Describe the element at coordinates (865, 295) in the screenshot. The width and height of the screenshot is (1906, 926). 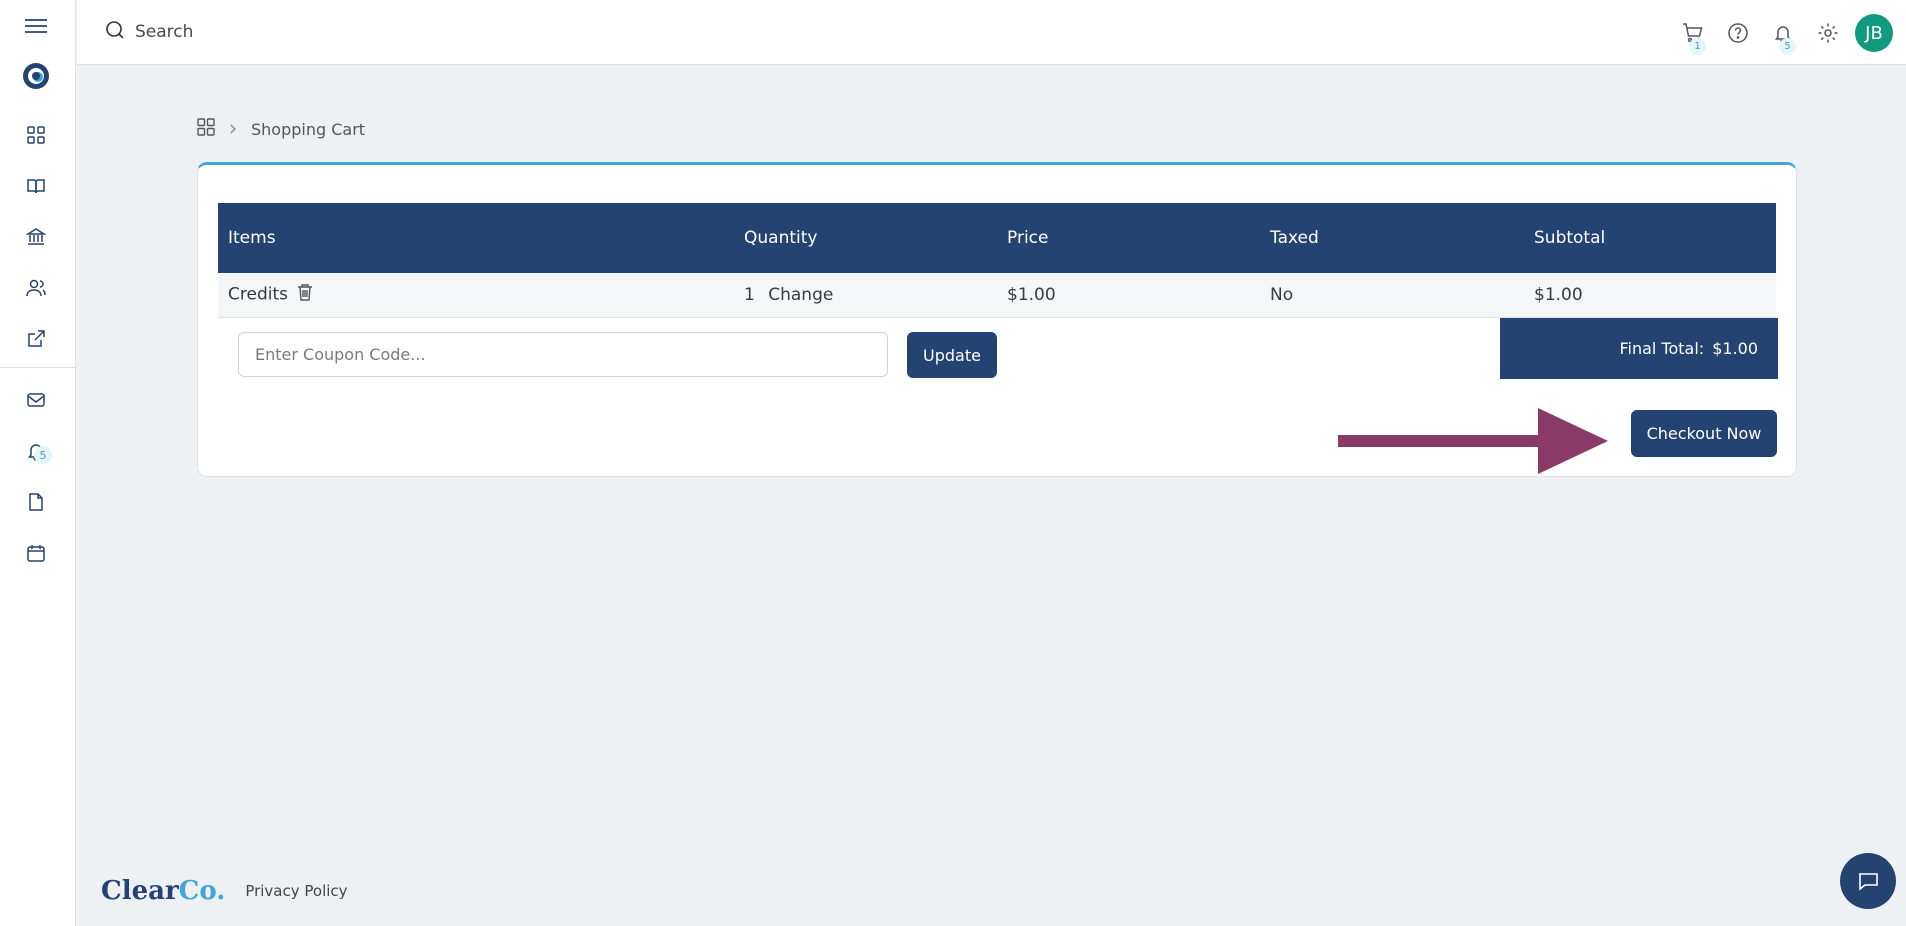
I see `cell-quantity: 1 Change` at that location.